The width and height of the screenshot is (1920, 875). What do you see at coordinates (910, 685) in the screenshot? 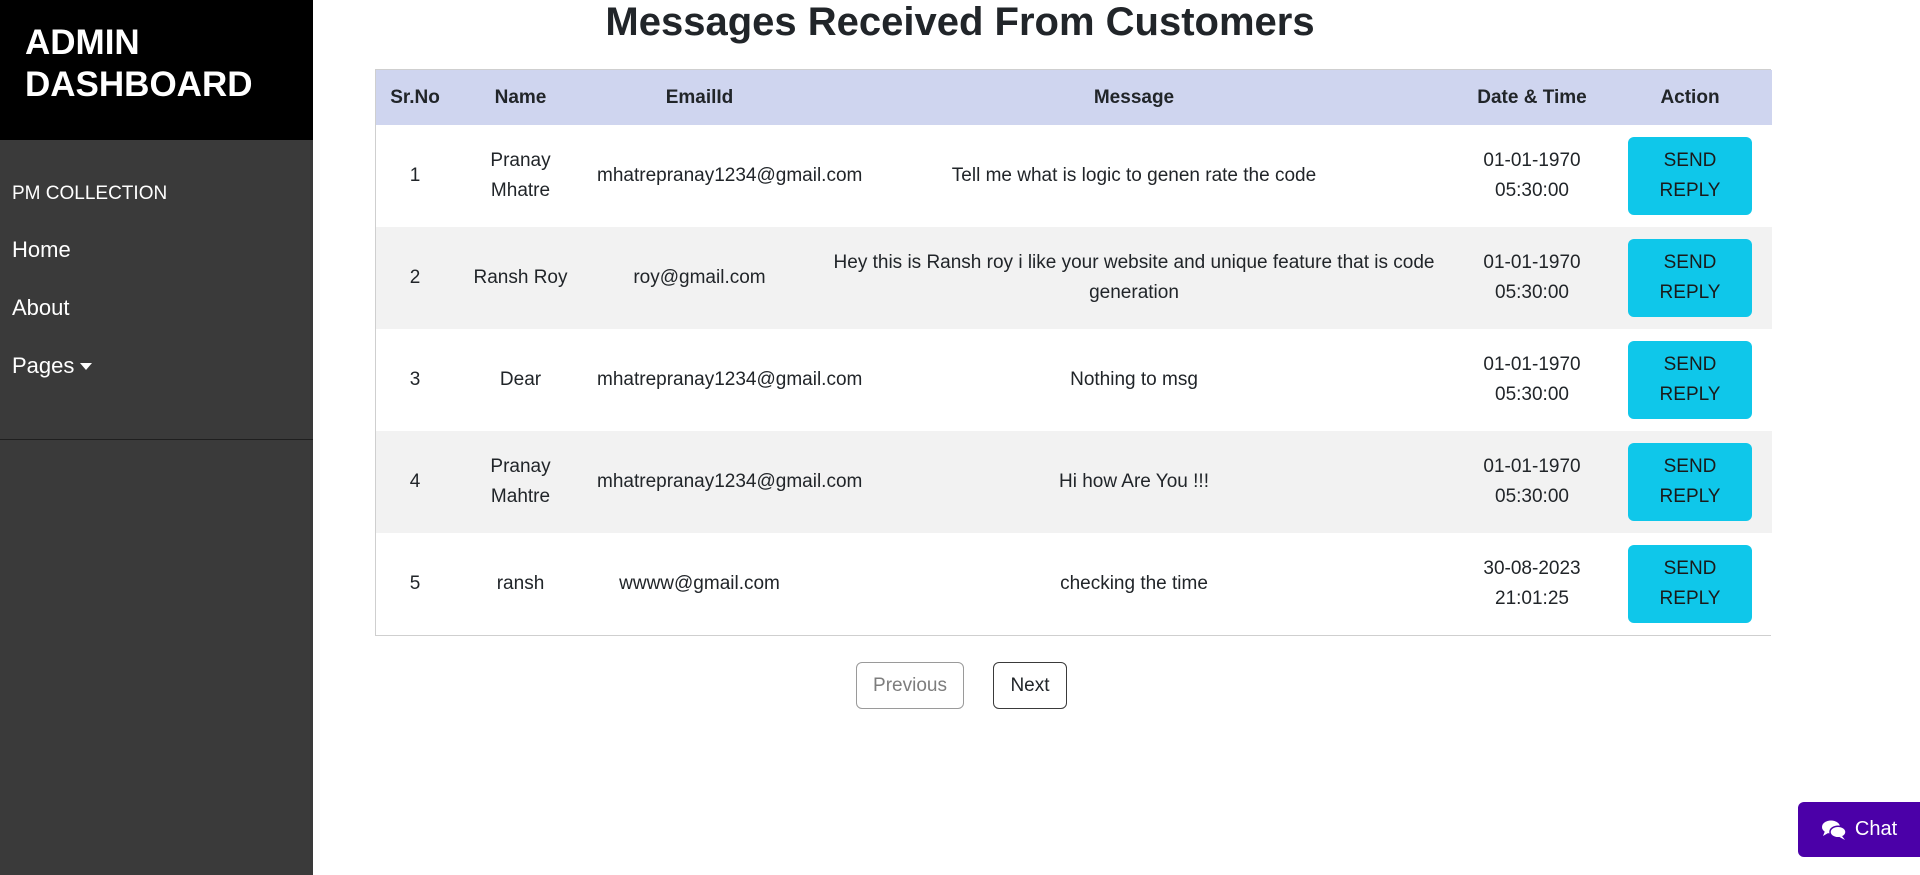
I see `previous-page-button: Previous` at bounding box center [910, 685].